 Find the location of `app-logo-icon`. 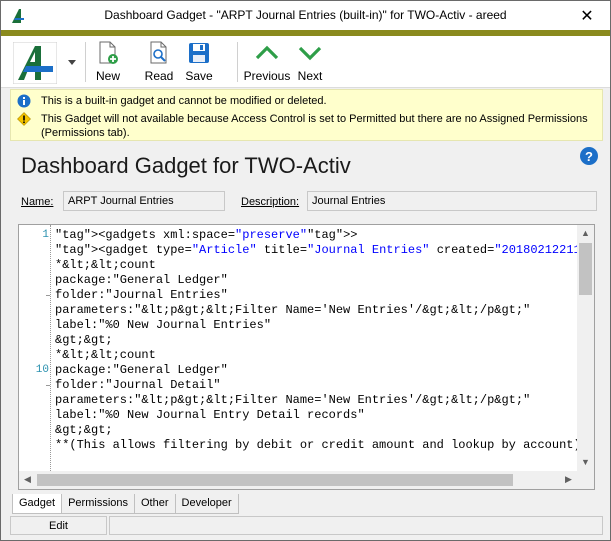

app-logo-icon is located at coordinates (35, 63).